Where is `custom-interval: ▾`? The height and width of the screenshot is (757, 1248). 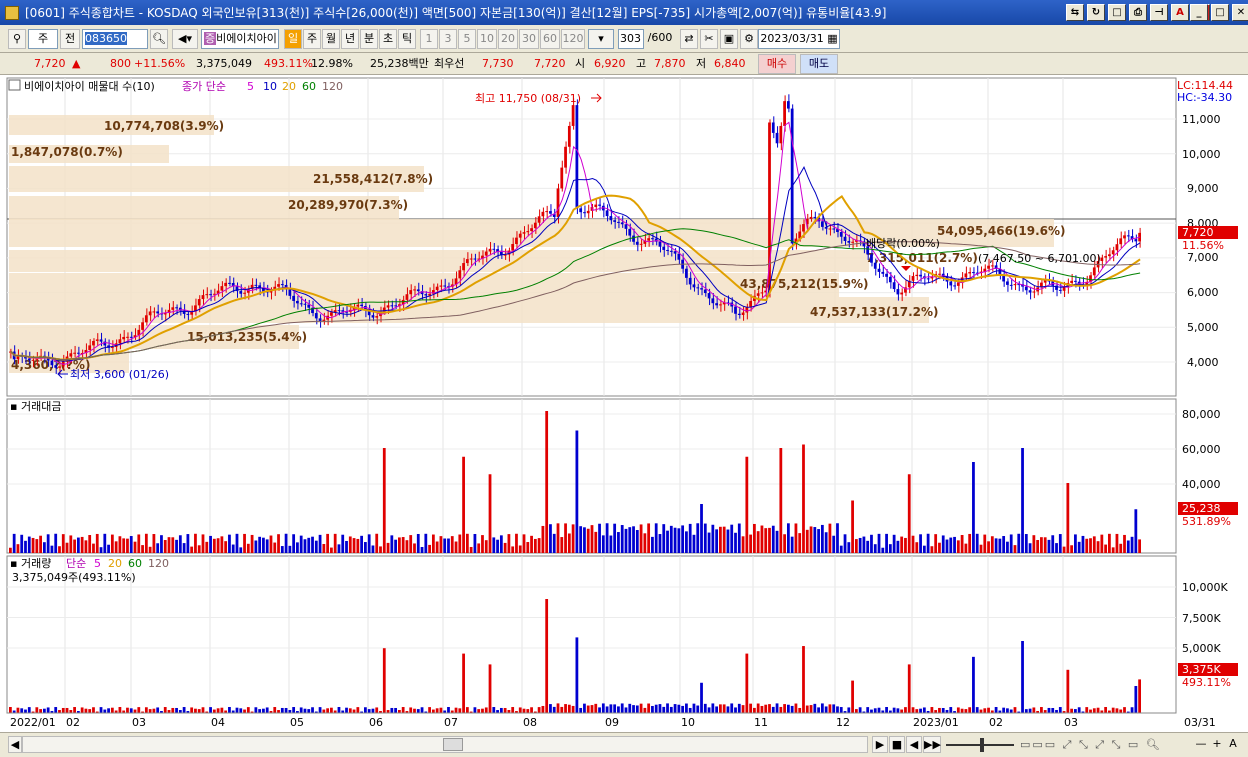
custom-interval: ▾ is located at coordinates (601, 39).